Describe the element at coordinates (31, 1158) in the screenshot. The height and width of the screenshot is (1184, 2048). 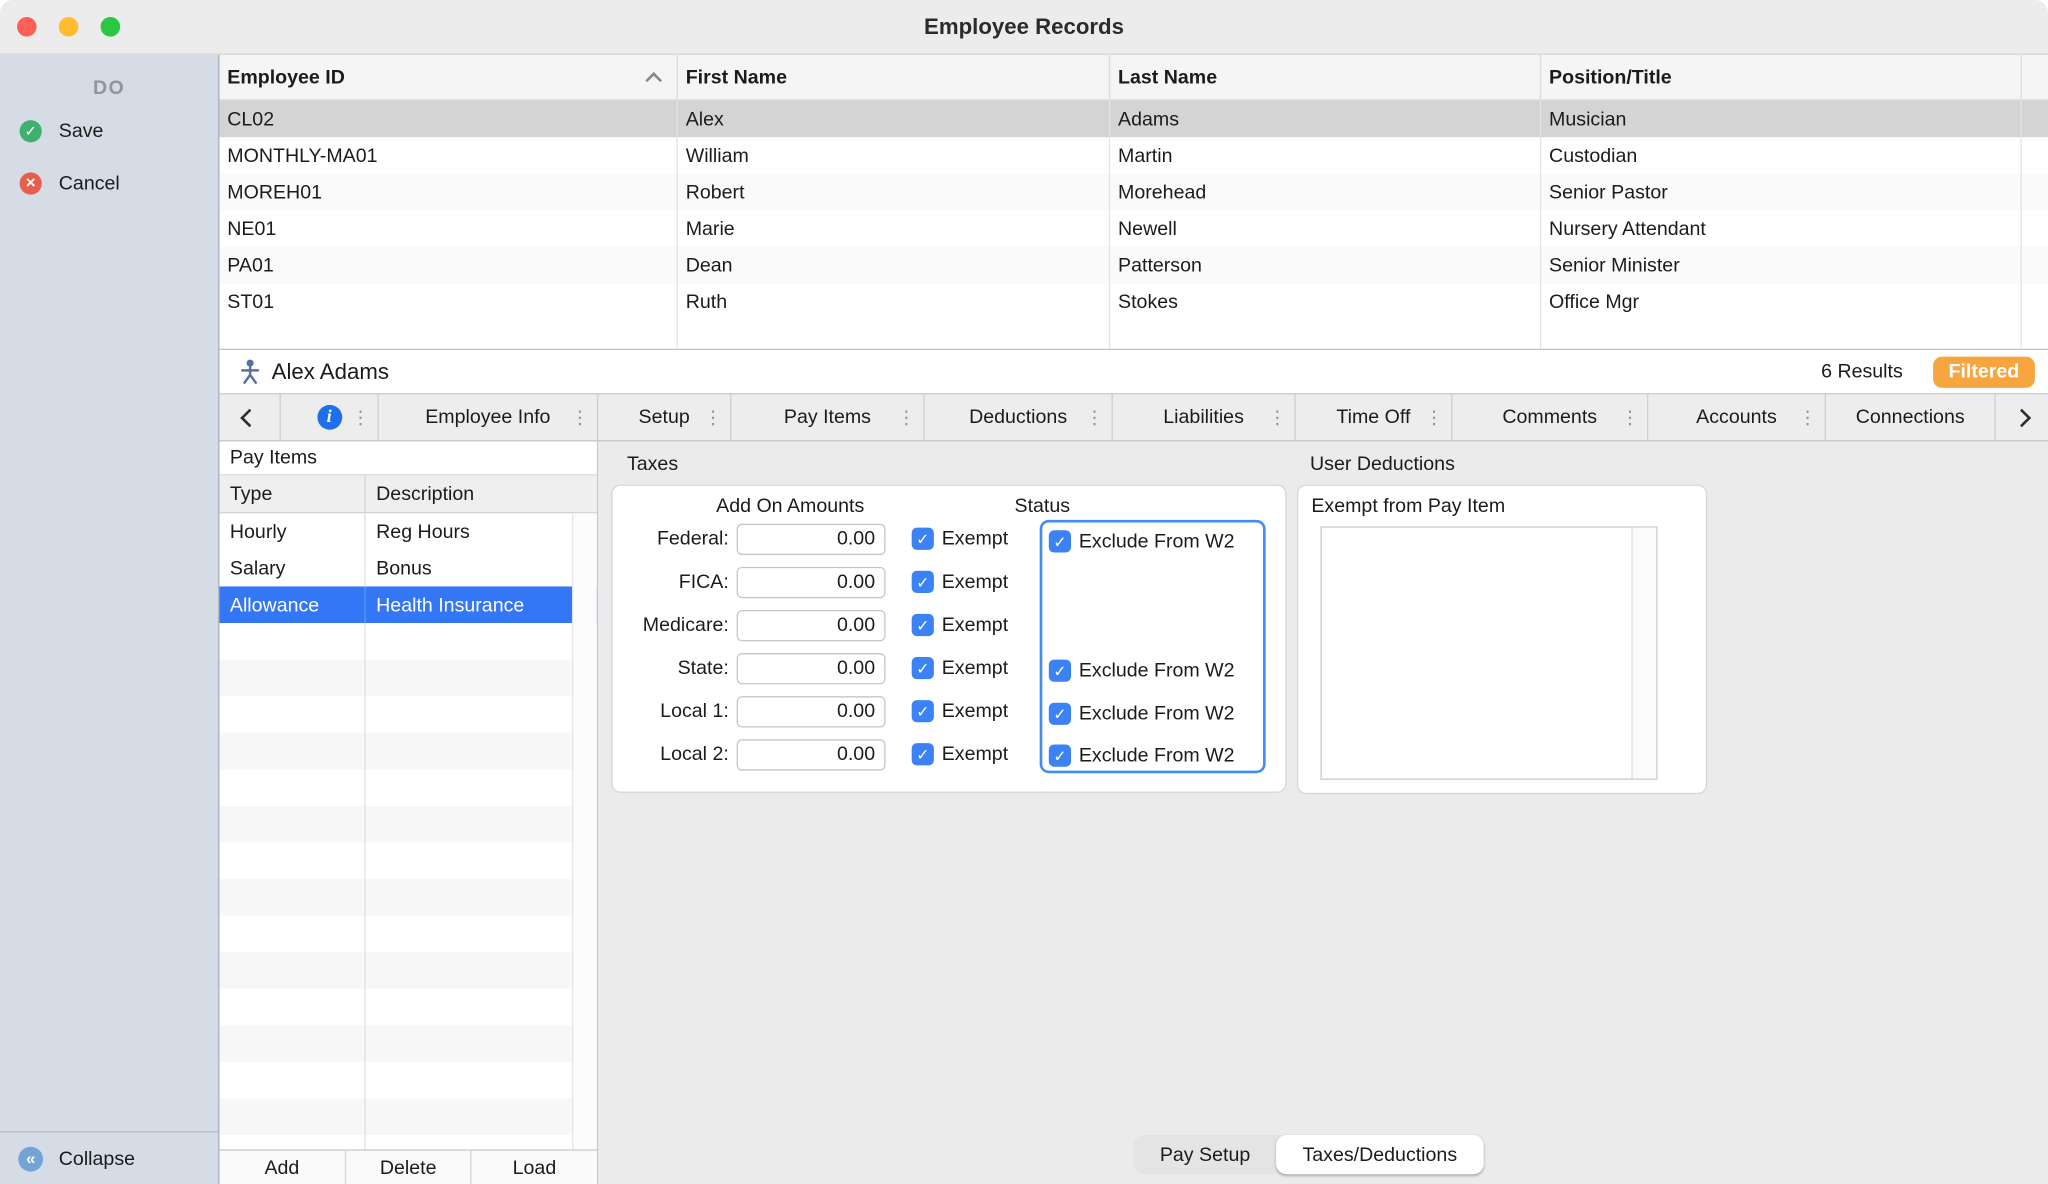
I see `collapse-chevrons-icon` at that location.